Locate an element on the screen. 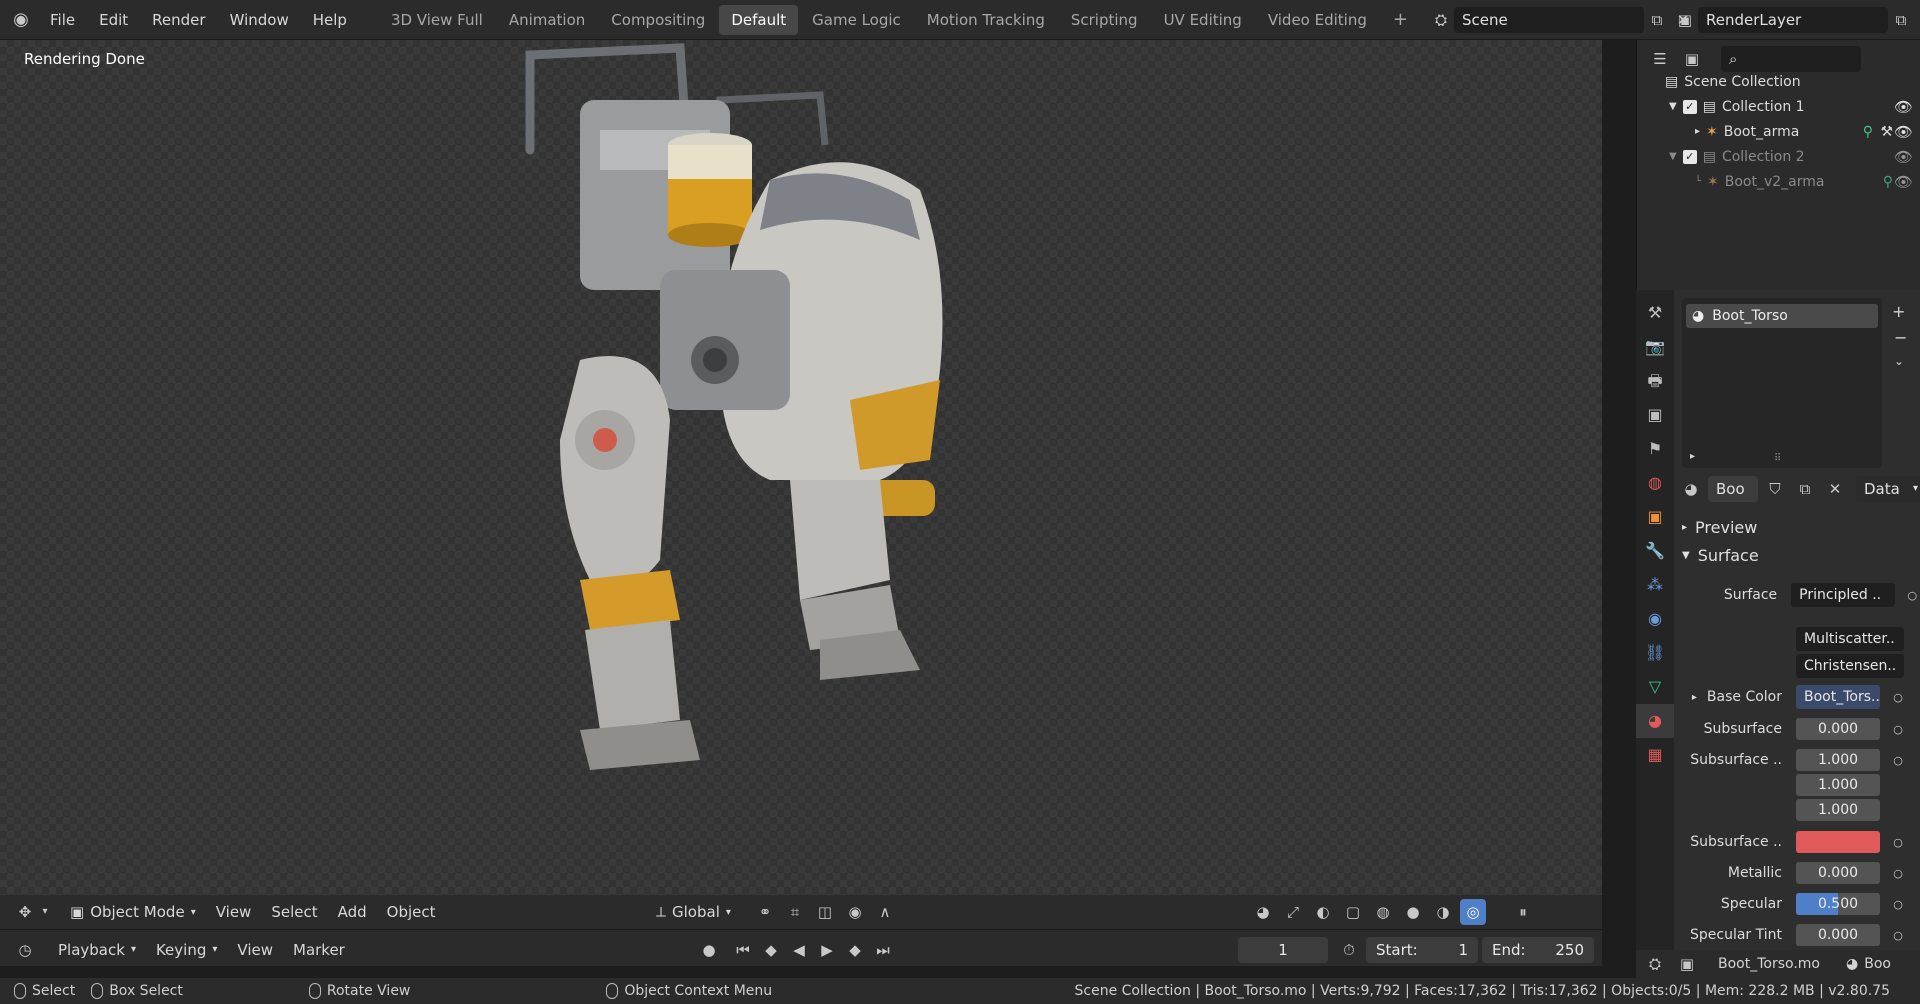  menu-view: View is located at coordinates (234, 912).